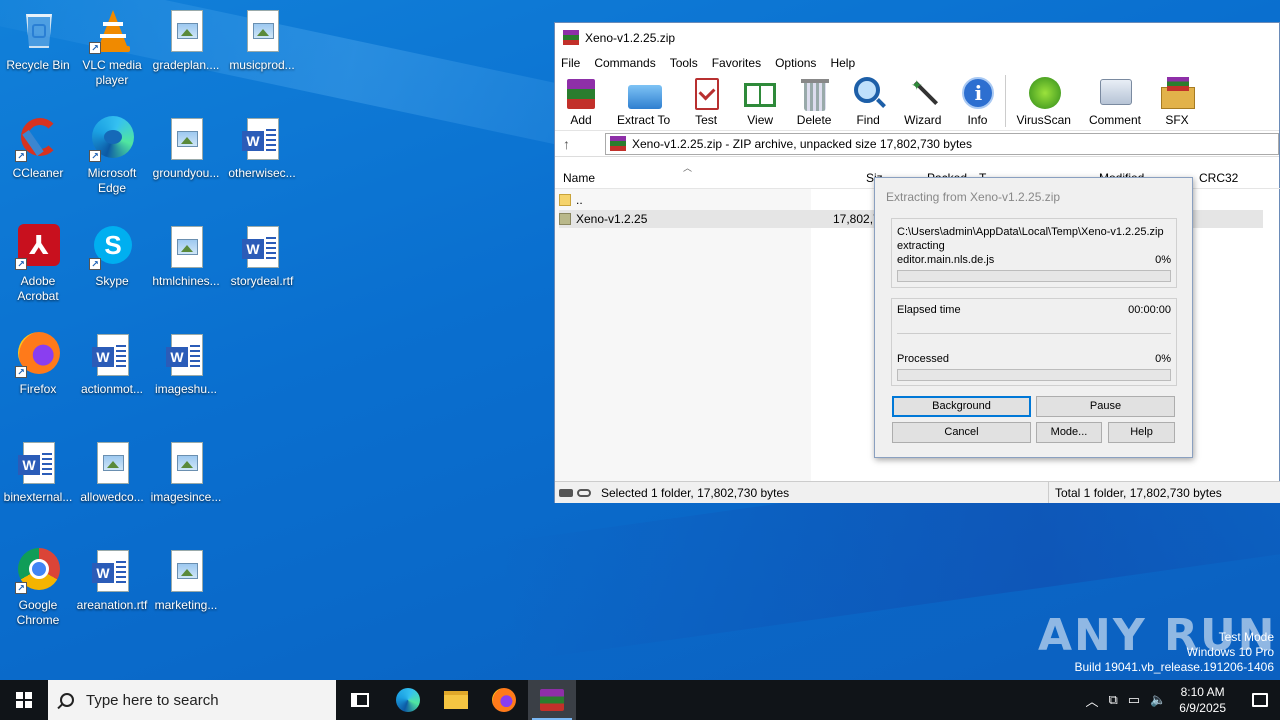 This screenshot has width=1280, height=720. Describe the element at coordinates (929, 310) in the screenshot. I see `elapsed-label: Elapsed time` at that location.